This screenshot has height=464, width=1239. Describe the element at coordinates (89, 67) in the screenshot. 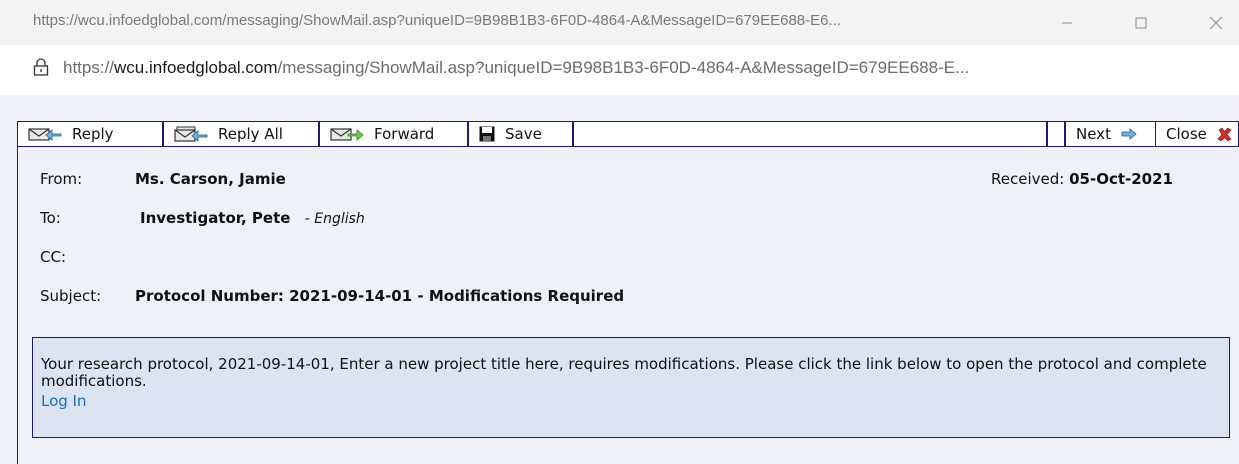

I see `url-prefix: https://` at that location.